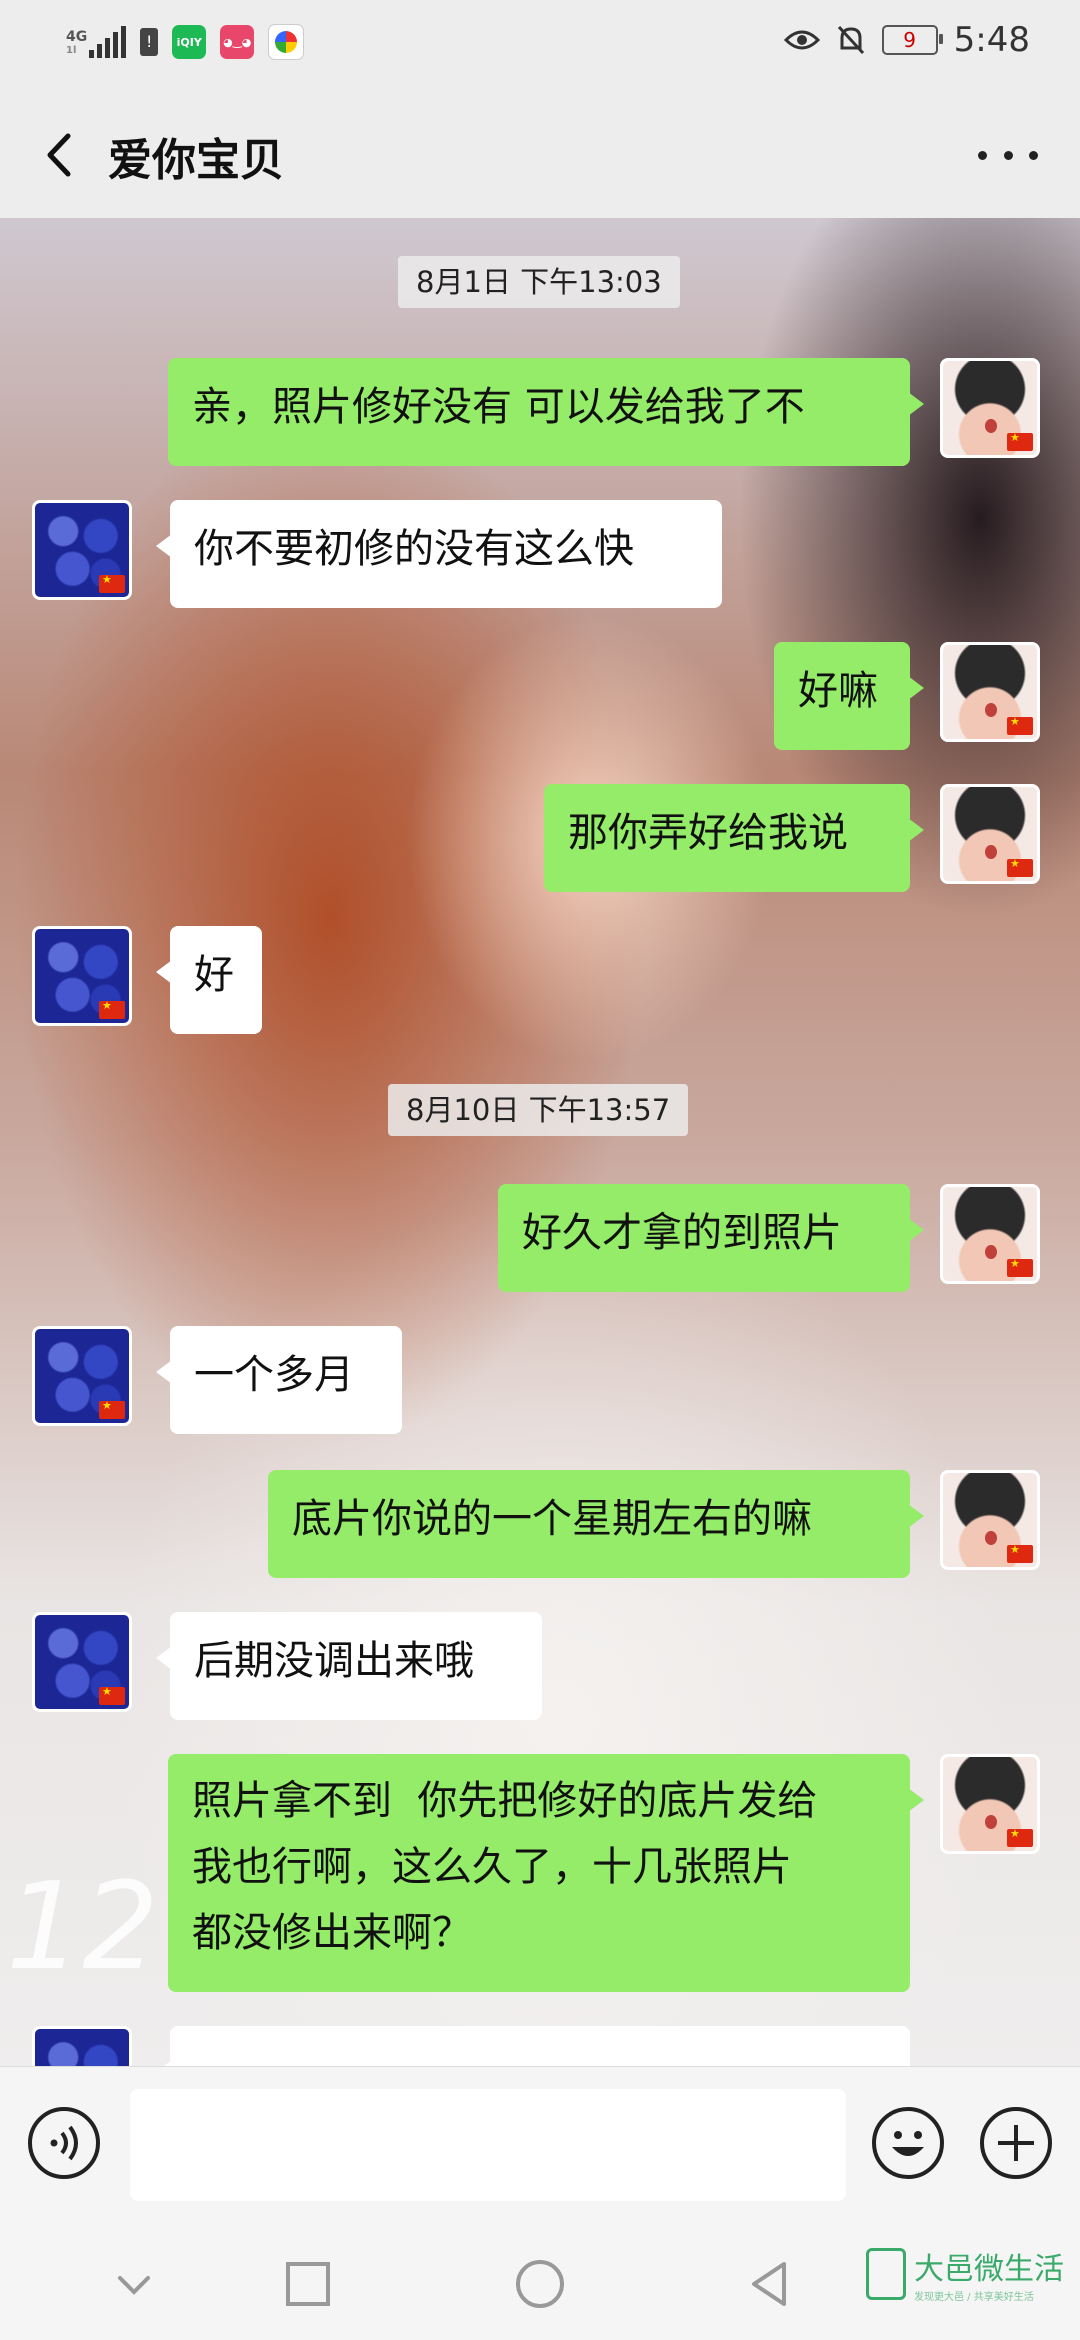 The width and height of the screenshot is (1080, 2340). Describe the element at coordinates (134, 2284) in the screenshot. I see `nav-down-icon` at that location.